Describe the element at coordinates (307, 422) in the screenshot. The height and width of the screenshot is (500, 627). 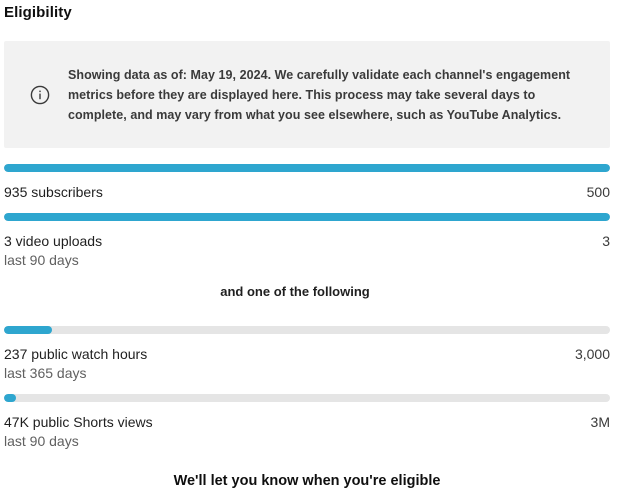
I see `metric-shorts-views: 47K public Shorts views 3M last 90 days` at that location.